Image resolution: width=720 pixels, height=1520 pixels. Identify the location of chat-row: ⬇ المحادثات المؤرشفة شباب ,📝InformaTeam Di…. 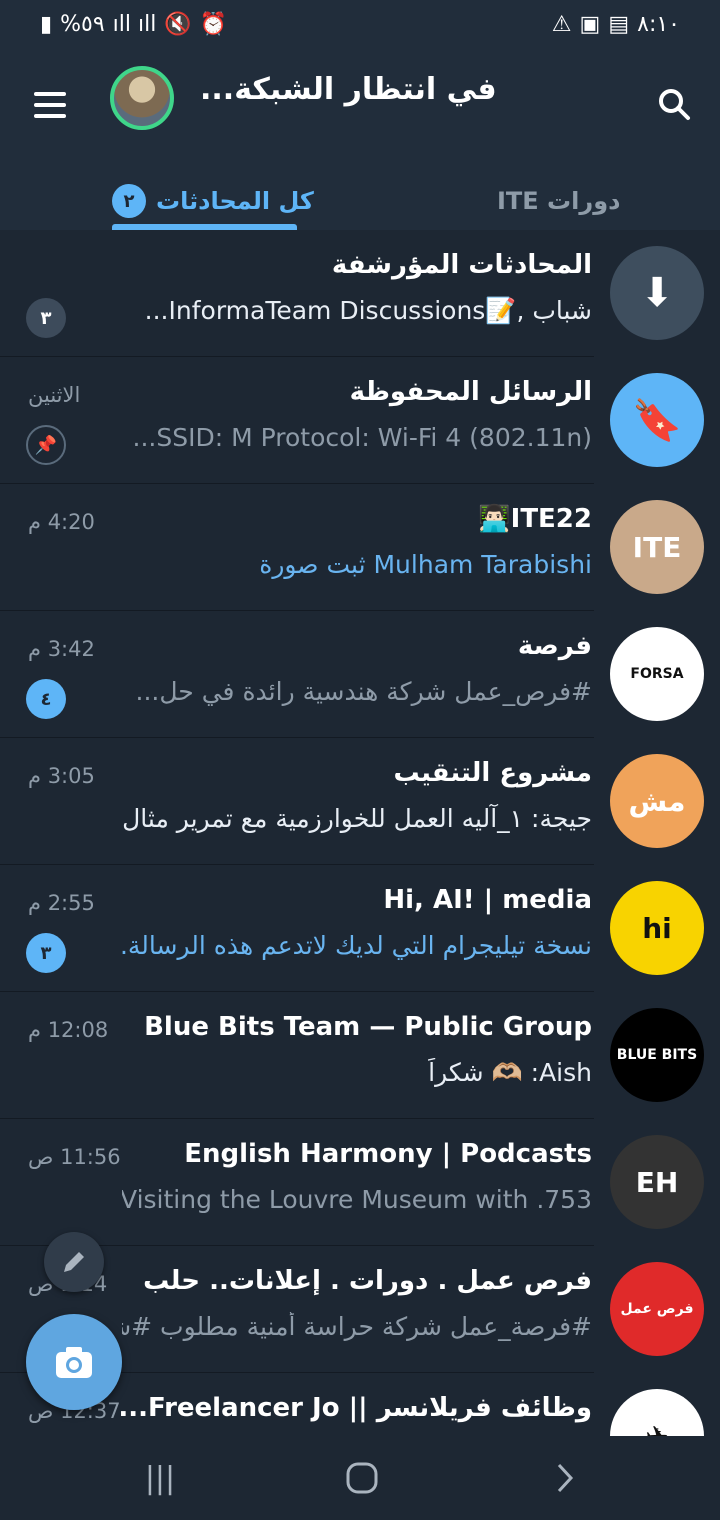
(360, 293).